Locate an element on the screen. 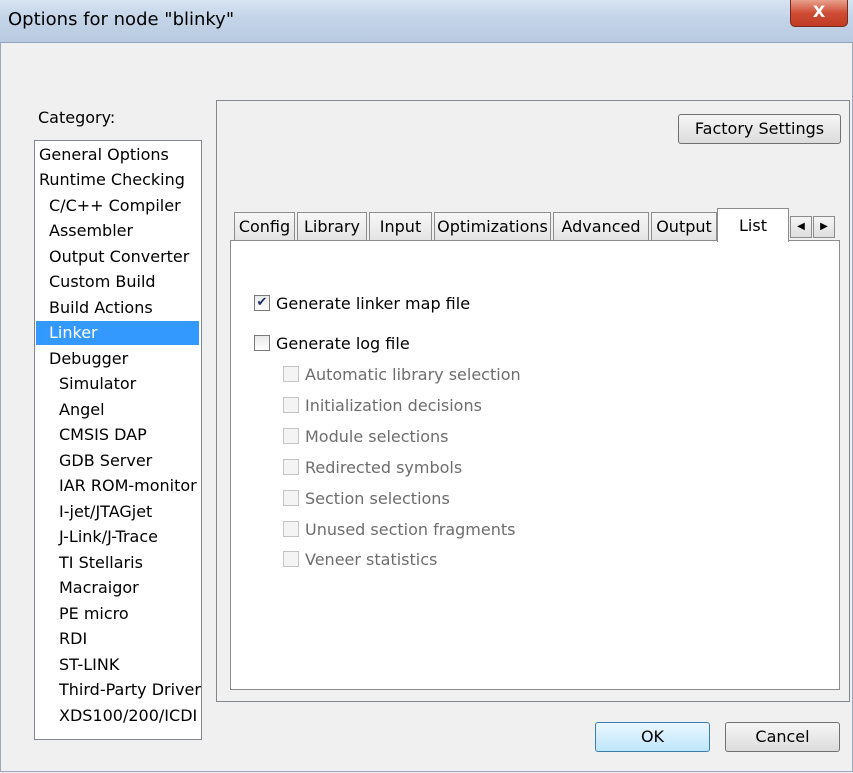 The image size is (853, 773). category-item-i-jet-jtagjet: I-jet/JTAGjet is located at coordinates (129, 512).